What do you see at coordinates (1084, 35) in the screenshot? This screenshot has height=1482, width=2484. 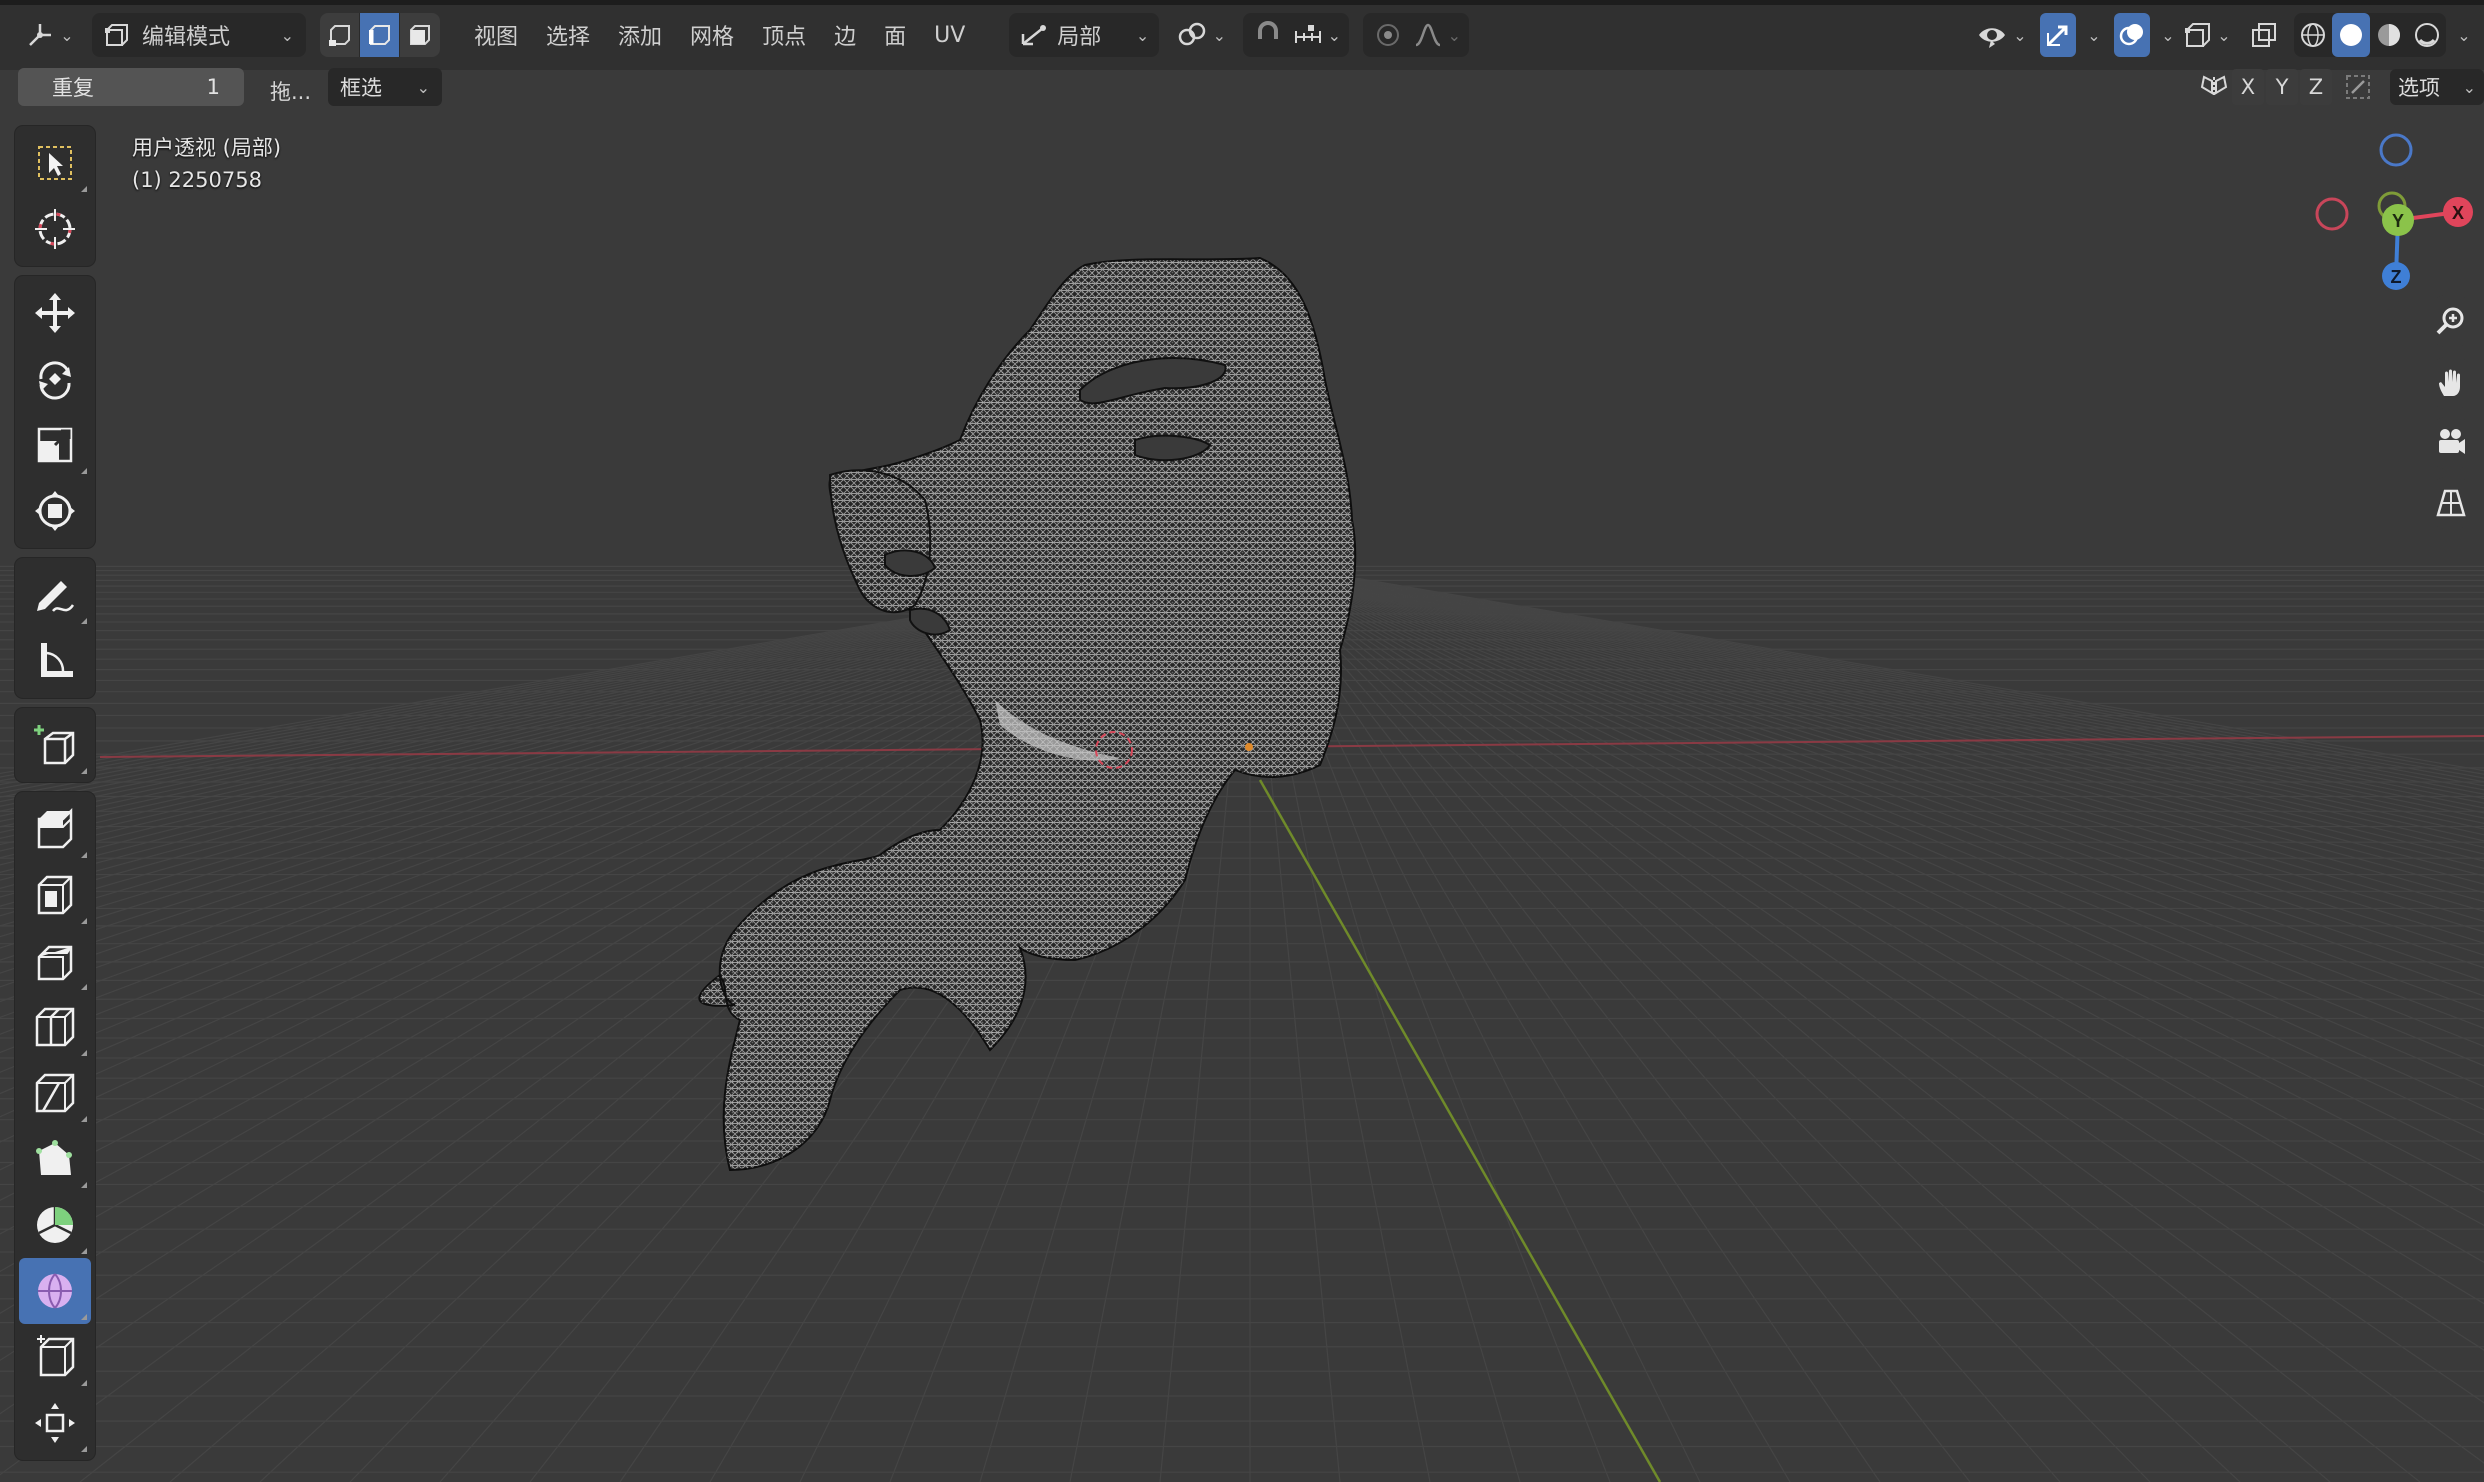 I see `transform-orientation-dropdown: 局部 ⌄` at bounding box center [1084, 35].